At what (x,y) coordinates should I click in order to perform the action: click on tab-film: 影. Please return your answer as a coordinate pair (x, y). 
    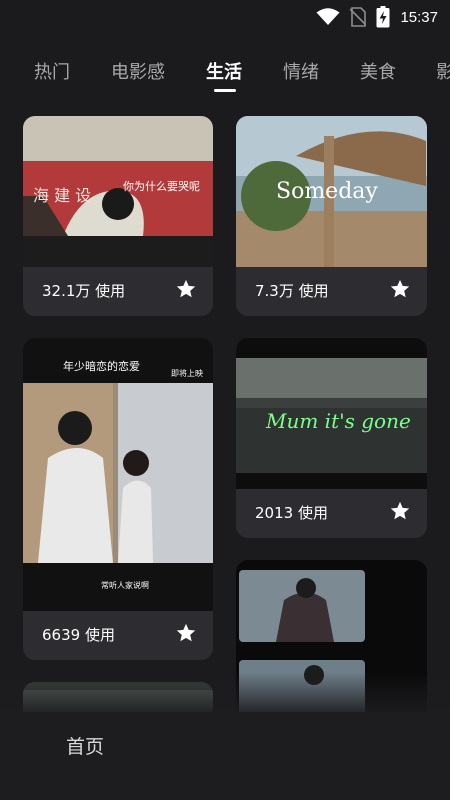
    Looking at the image, I should click on (443, 71).